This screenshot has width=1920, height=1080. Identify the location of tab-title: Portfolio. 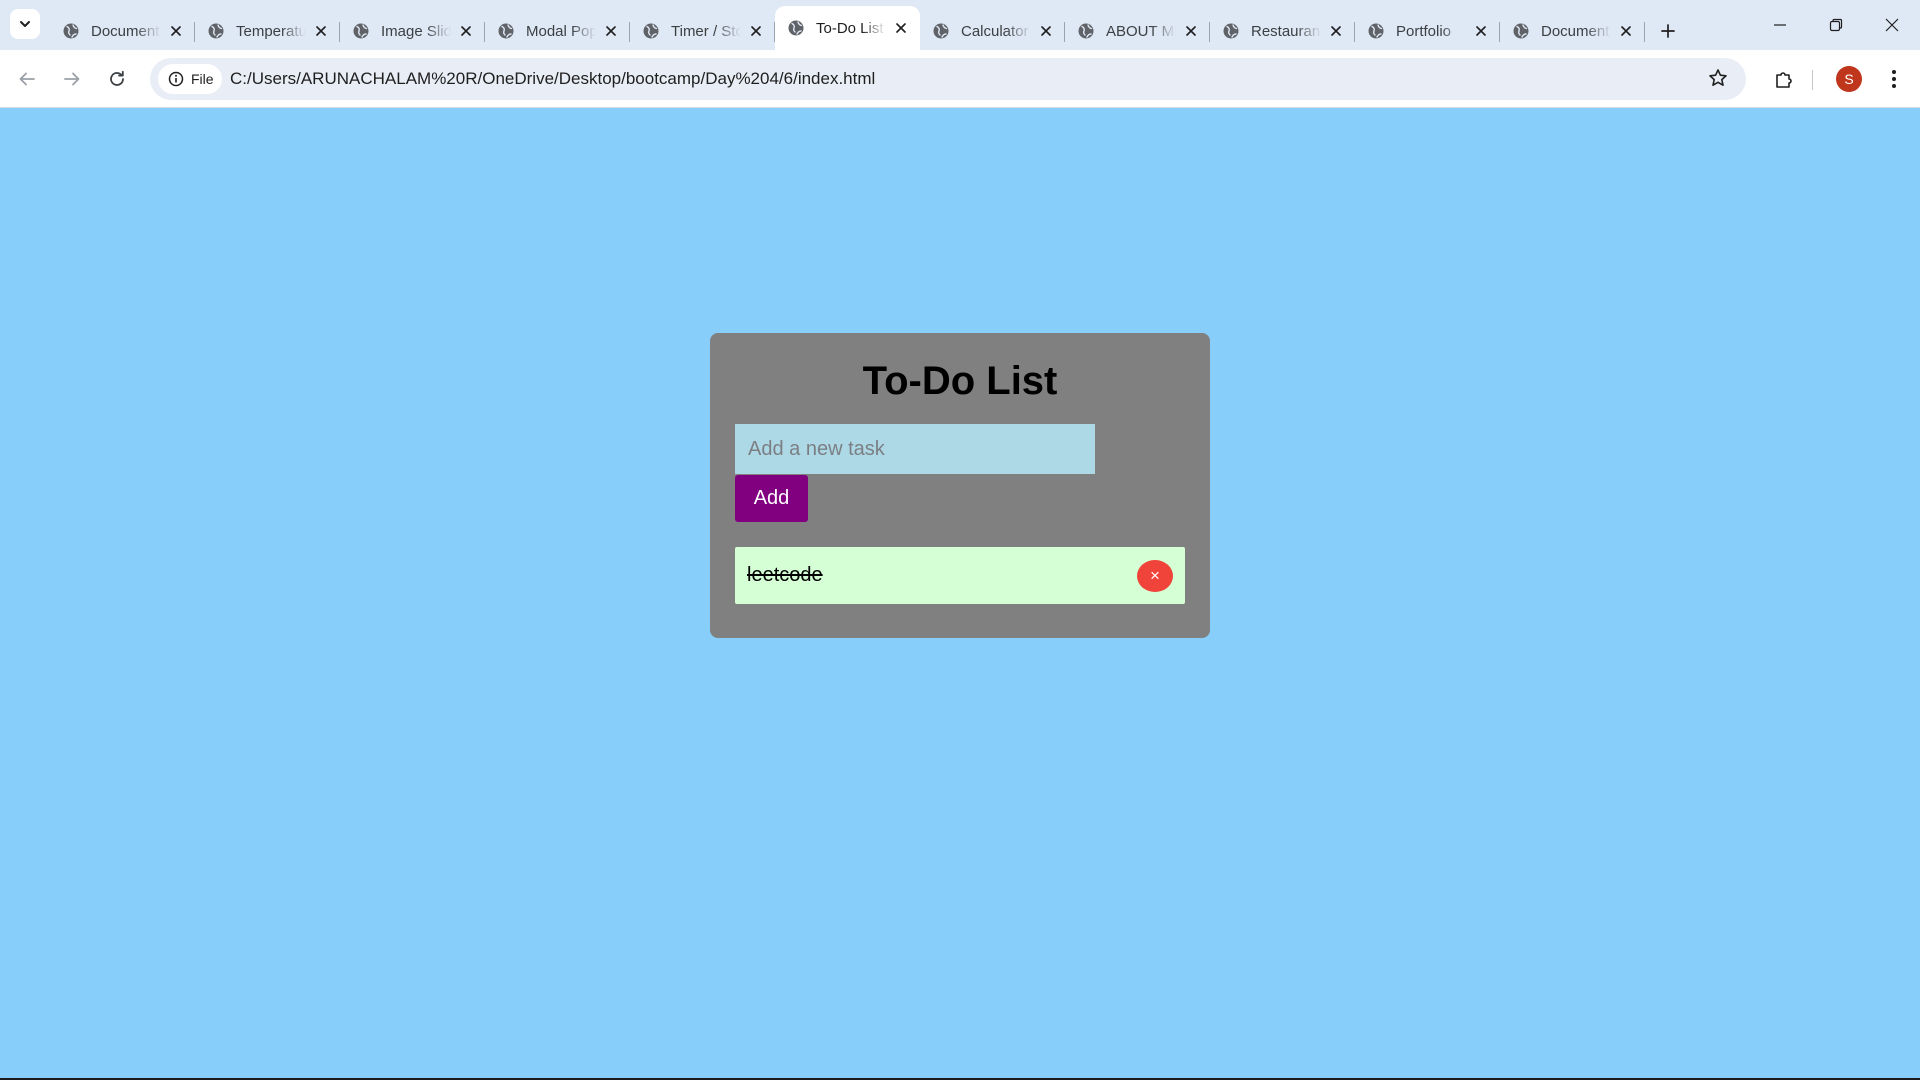
(1424, 31).